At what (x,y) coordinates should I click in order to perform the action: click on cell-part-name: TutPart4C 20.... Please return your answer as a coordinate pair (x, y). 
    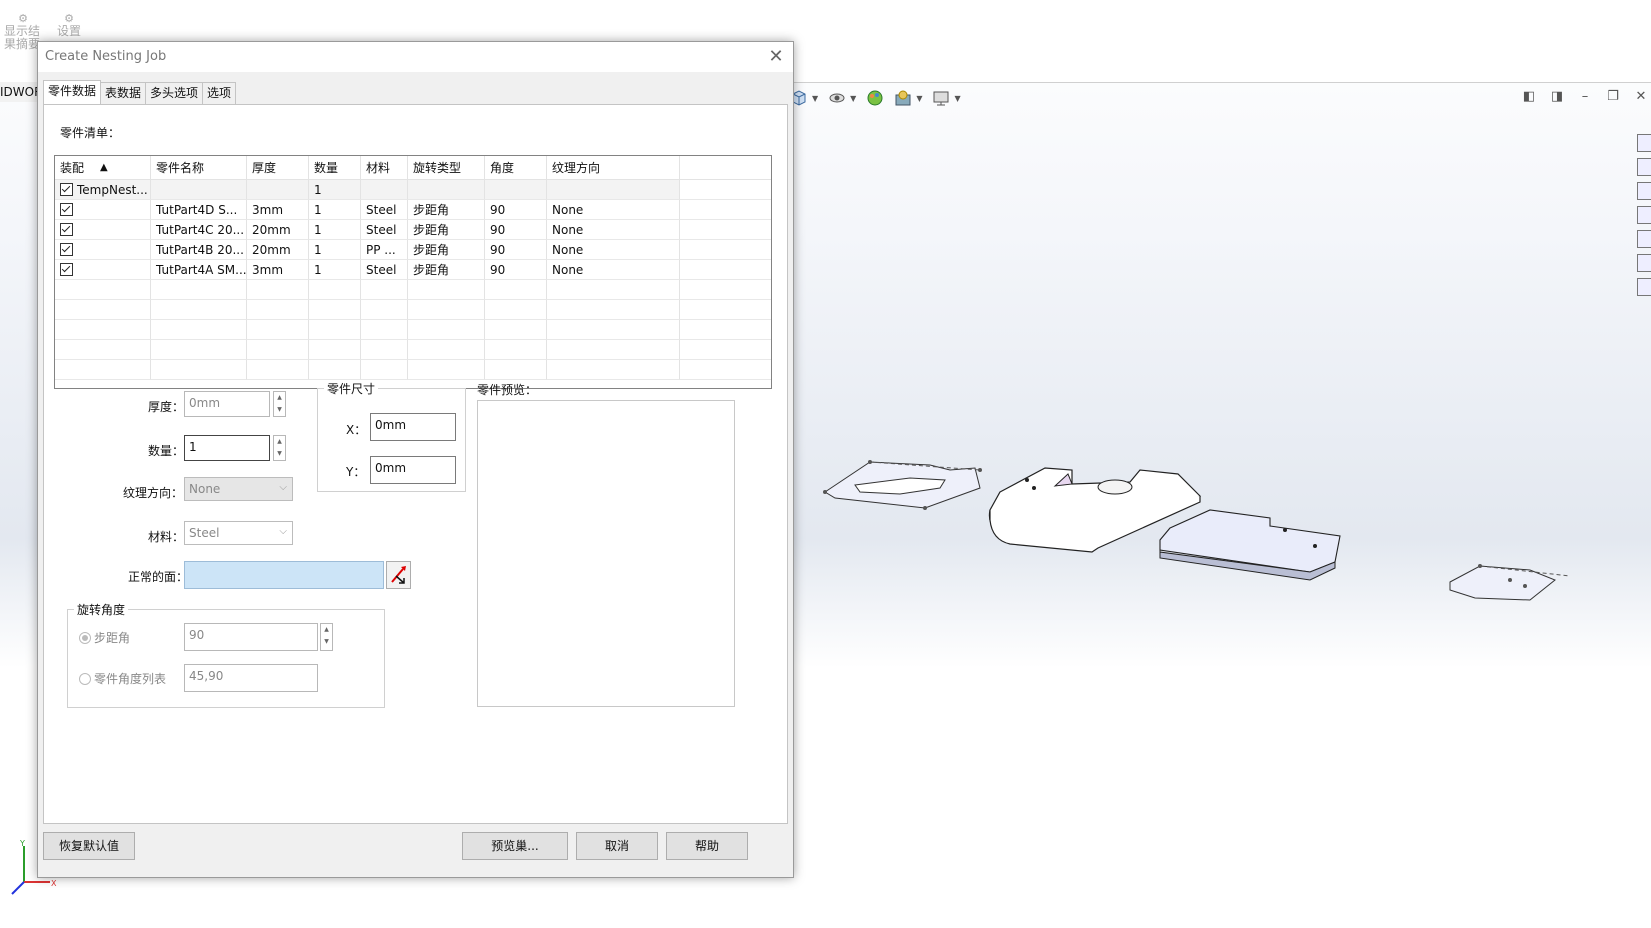
    Looking at the image, I should click on (199, 230).